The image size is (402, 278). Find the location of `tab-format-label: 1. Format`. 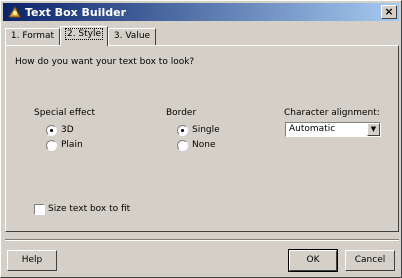

tab-format-label: 1. Format is located at coordinates (32, 36).